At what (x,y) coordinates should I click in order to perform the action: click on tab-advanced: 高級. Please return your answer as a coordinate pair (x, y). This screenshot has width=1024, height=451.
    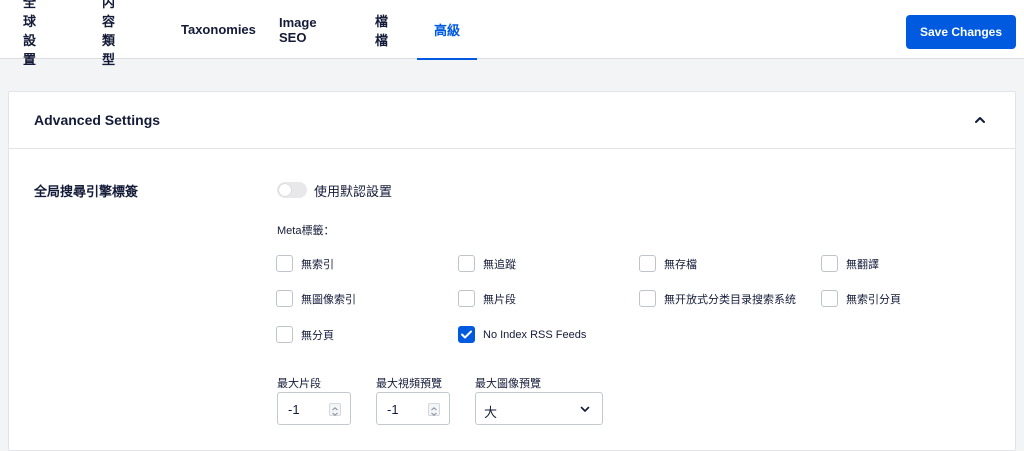
    Looking at the image, I should click on (447, 30).